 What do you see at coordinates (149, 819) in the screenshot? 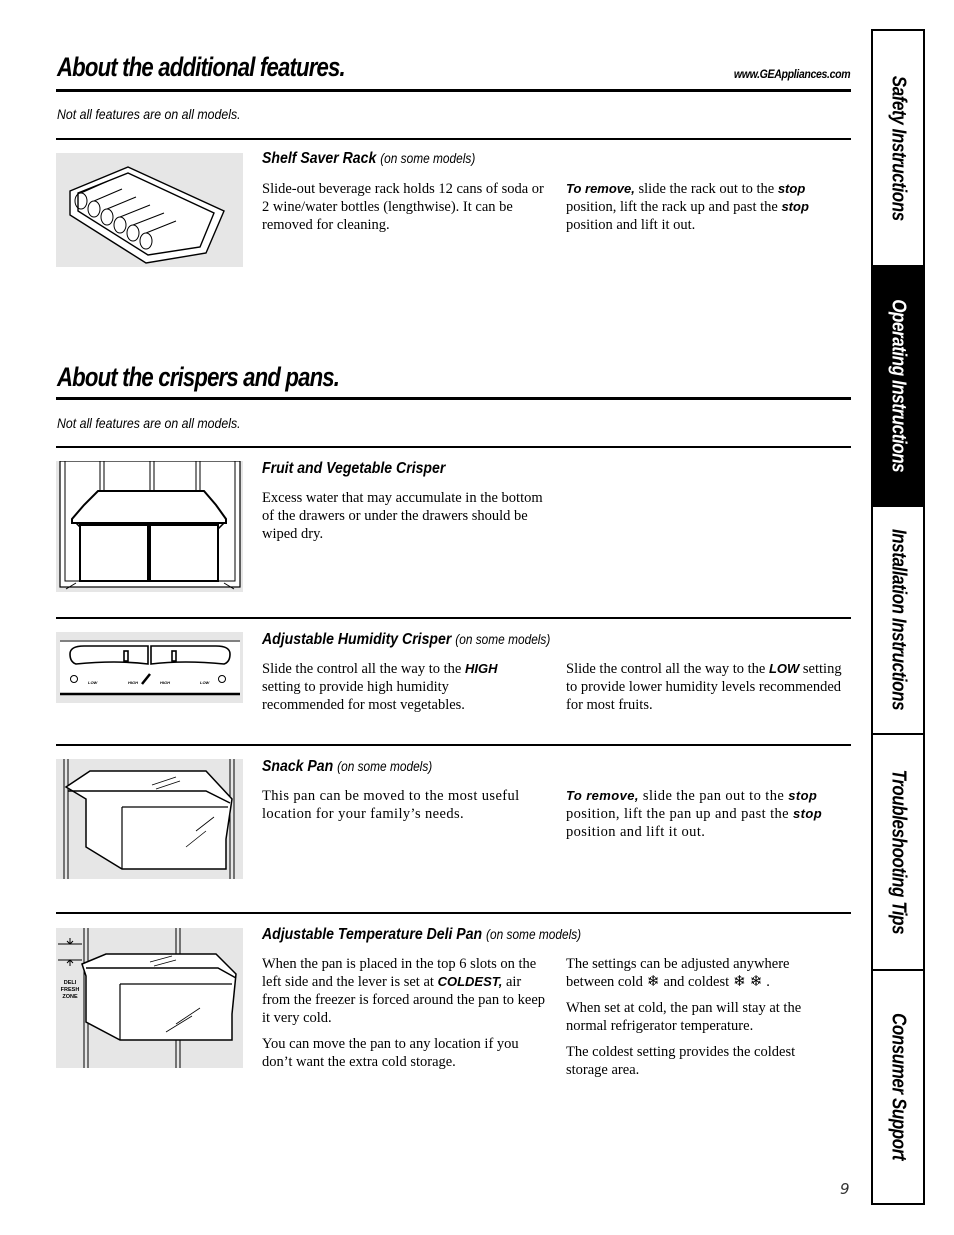
I see `snack-pan-illustration` at bounding box center [149, 819].